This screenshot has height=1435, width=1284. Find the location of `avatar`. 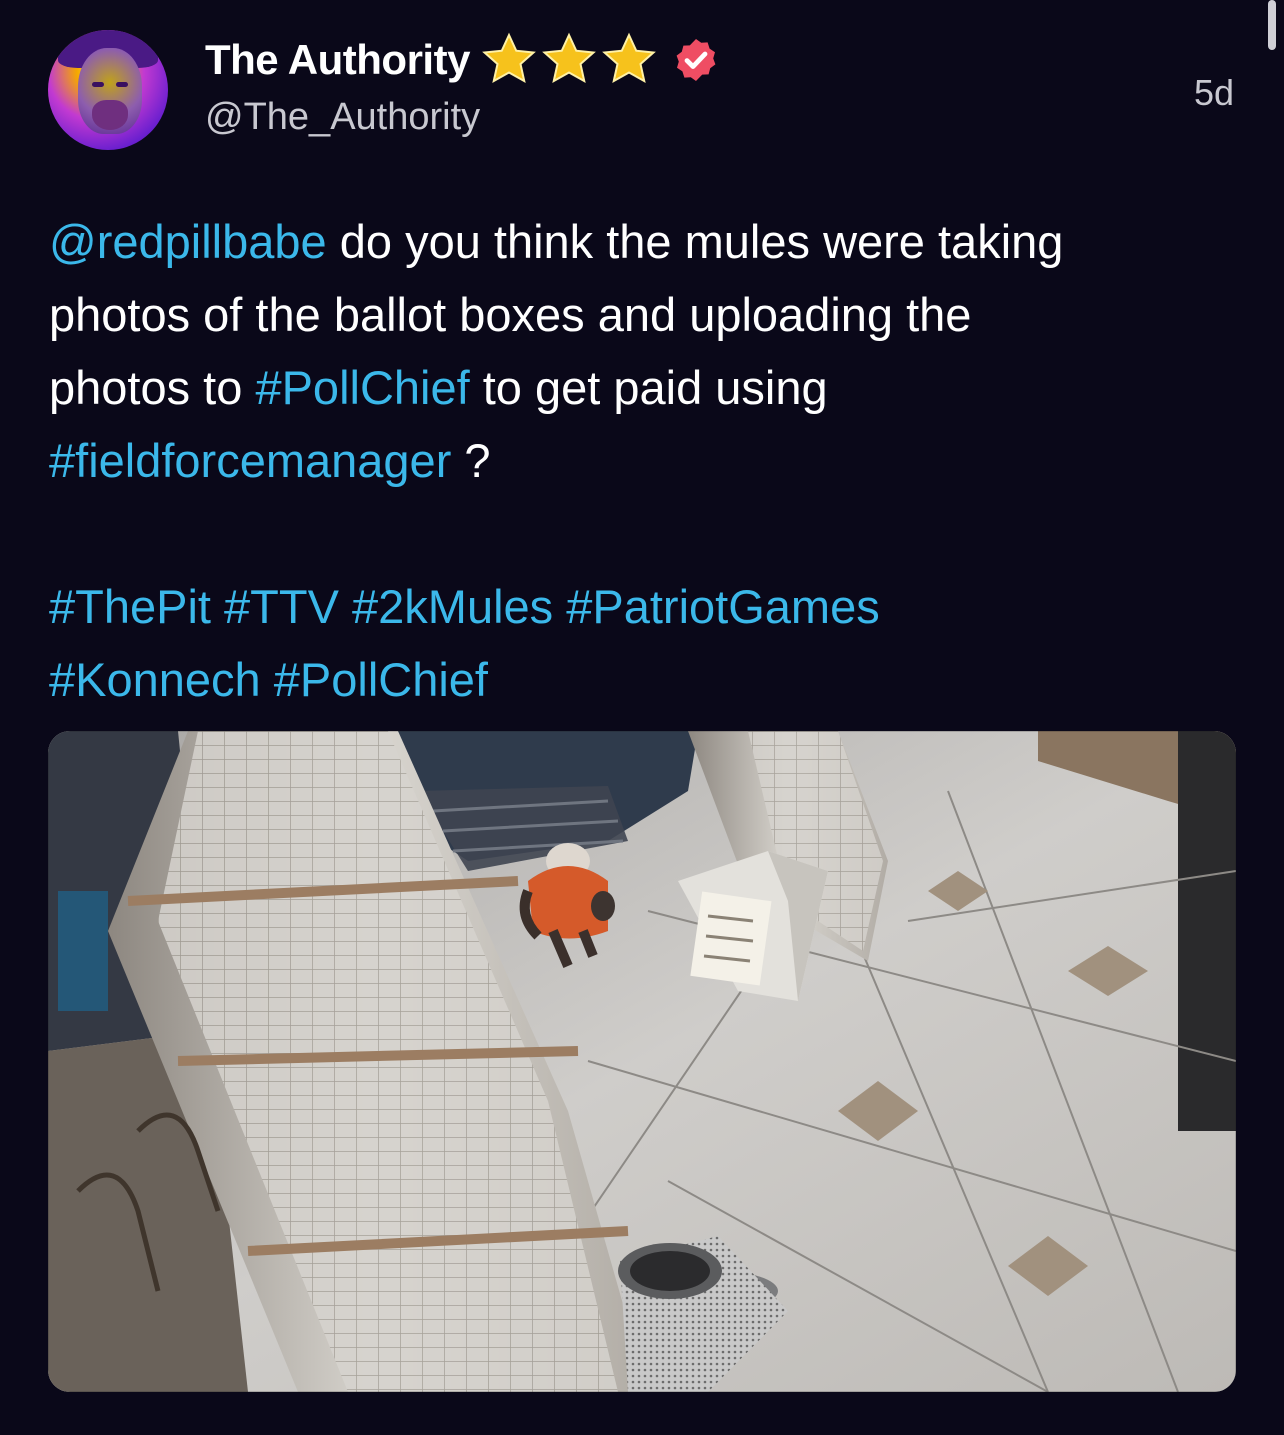

avatar is located at coordinates (108, 90).